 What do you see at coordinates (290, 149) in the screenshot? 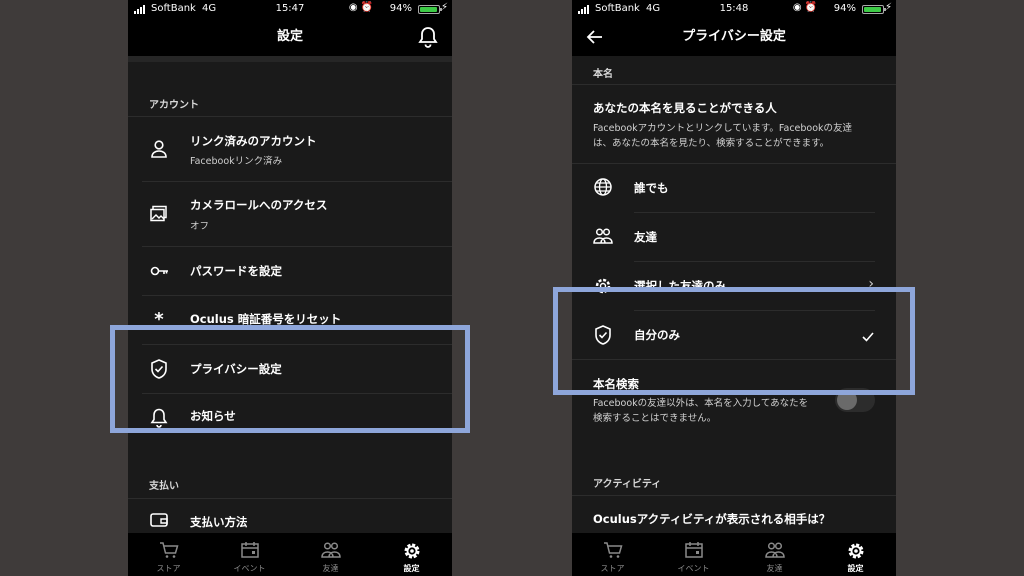
I see `row-linked-accounts: リンク済みのアカウント Facebookリンク済み` at bounding box center [290, 149].